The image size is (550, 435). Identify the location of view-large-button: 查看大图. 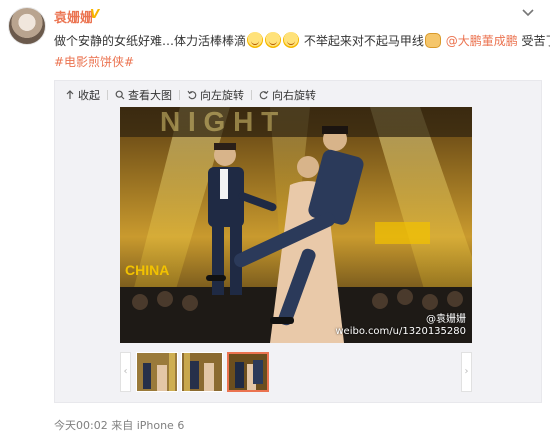
(143, 95).